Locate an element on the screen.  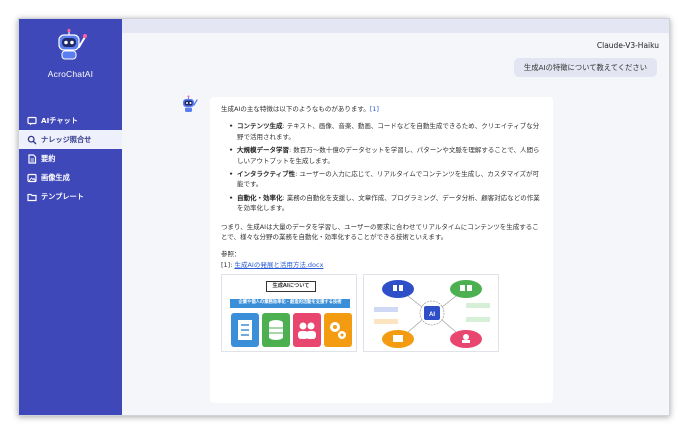
sidebar-item-image-gen: 画像生成 is located at coordinates (70, 177).